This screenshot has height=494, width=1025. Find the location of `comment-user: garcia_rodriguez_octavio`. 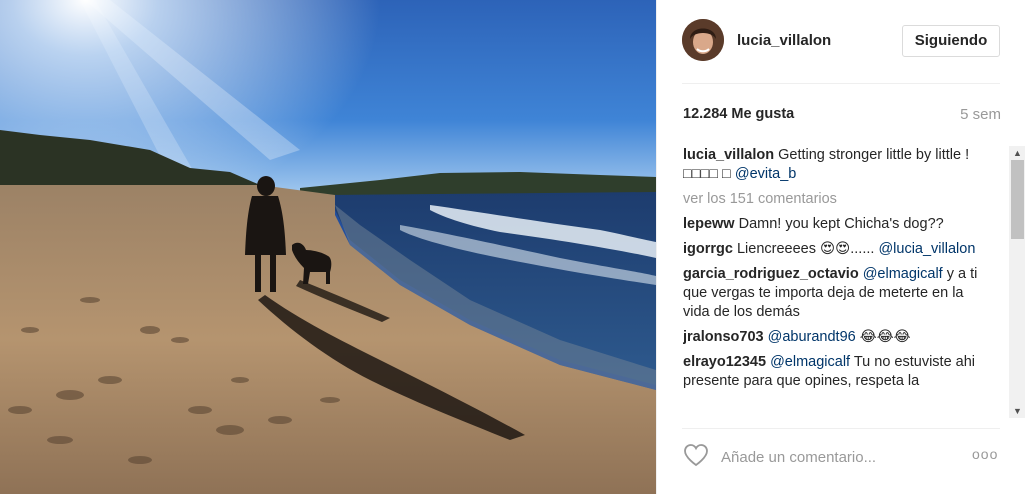

comment-user: garcia_rodriguez_octavio is located at coordinates (771, 274).